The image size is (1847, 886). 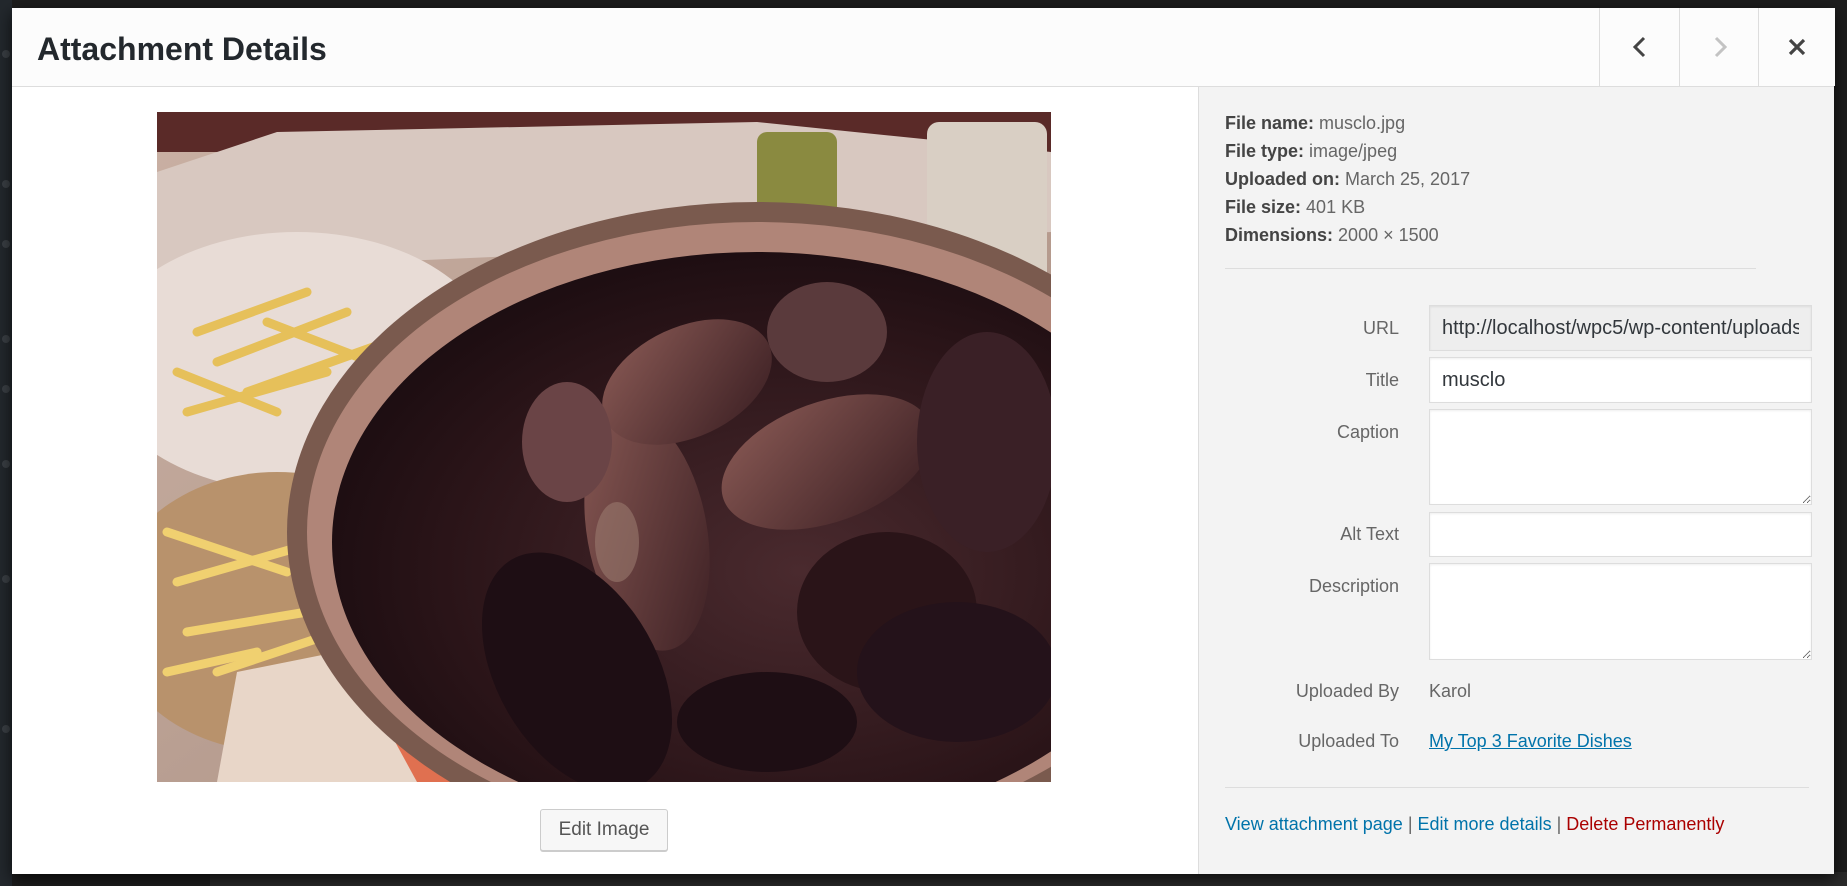 What do you see at coordinates (1530, 741) in the screenshot?
I see `uploaded-to-link: My Top 3 Favorite Dishes` at bounding box center [1530, 741].